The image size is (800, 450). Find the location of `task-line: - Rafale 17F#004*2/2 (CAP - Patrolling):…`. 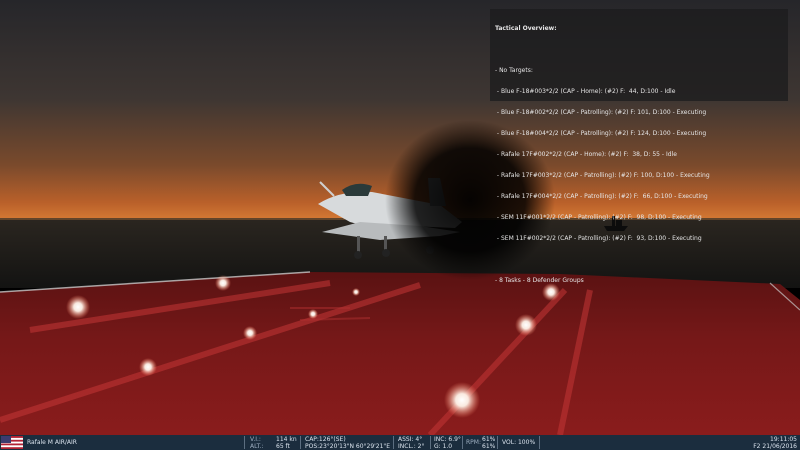

task-line: - Rafale 17F#004*2/2 (CAP - Patrolling):… is located at coordinates (601, 196).